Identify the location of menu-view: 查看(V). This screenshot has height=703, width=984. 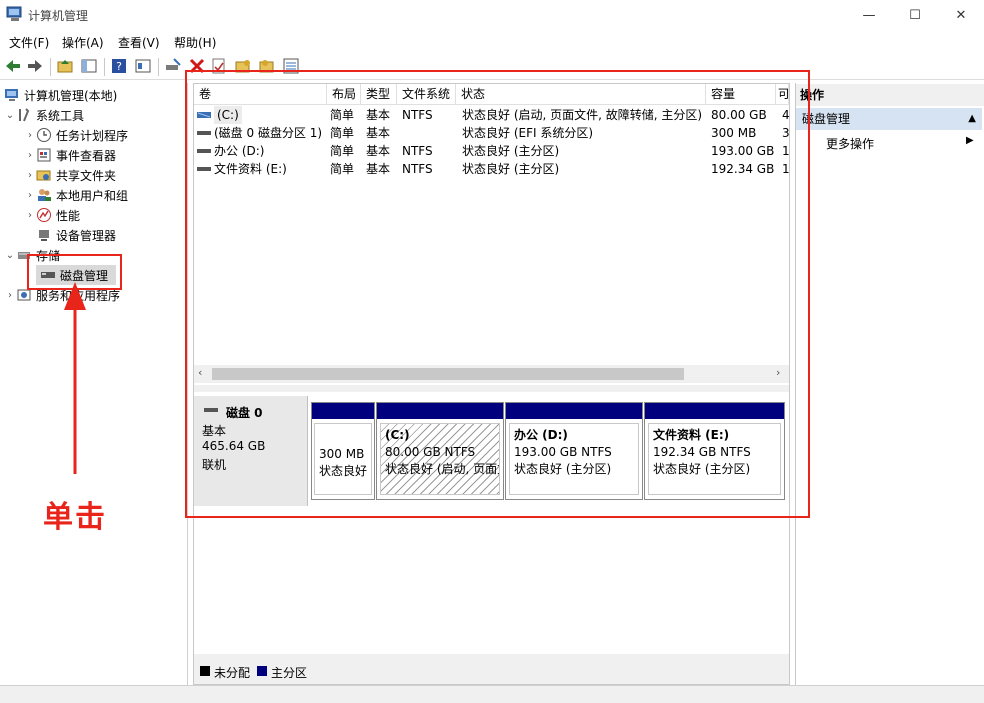
(139, 42).